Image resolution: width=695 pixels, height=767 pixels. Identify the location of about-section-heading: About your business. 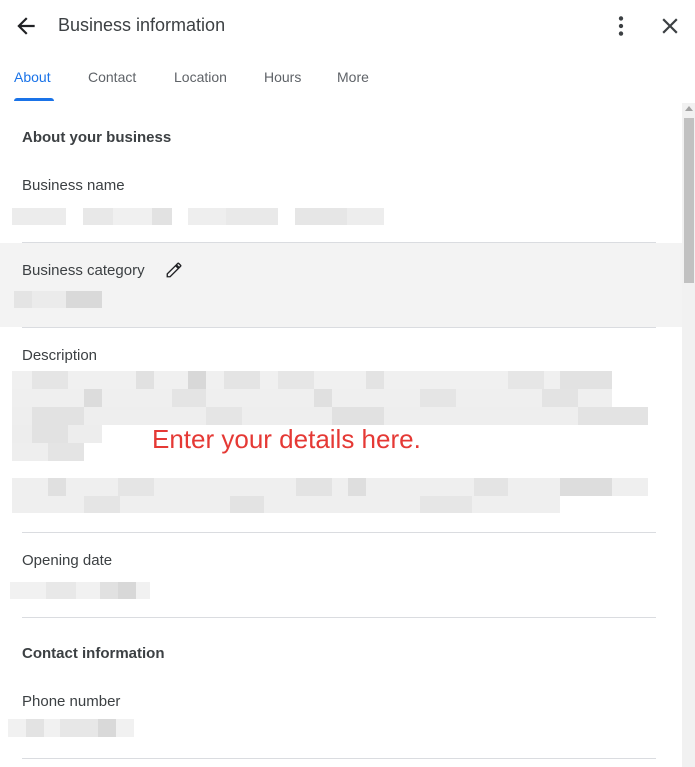
(97, 137).